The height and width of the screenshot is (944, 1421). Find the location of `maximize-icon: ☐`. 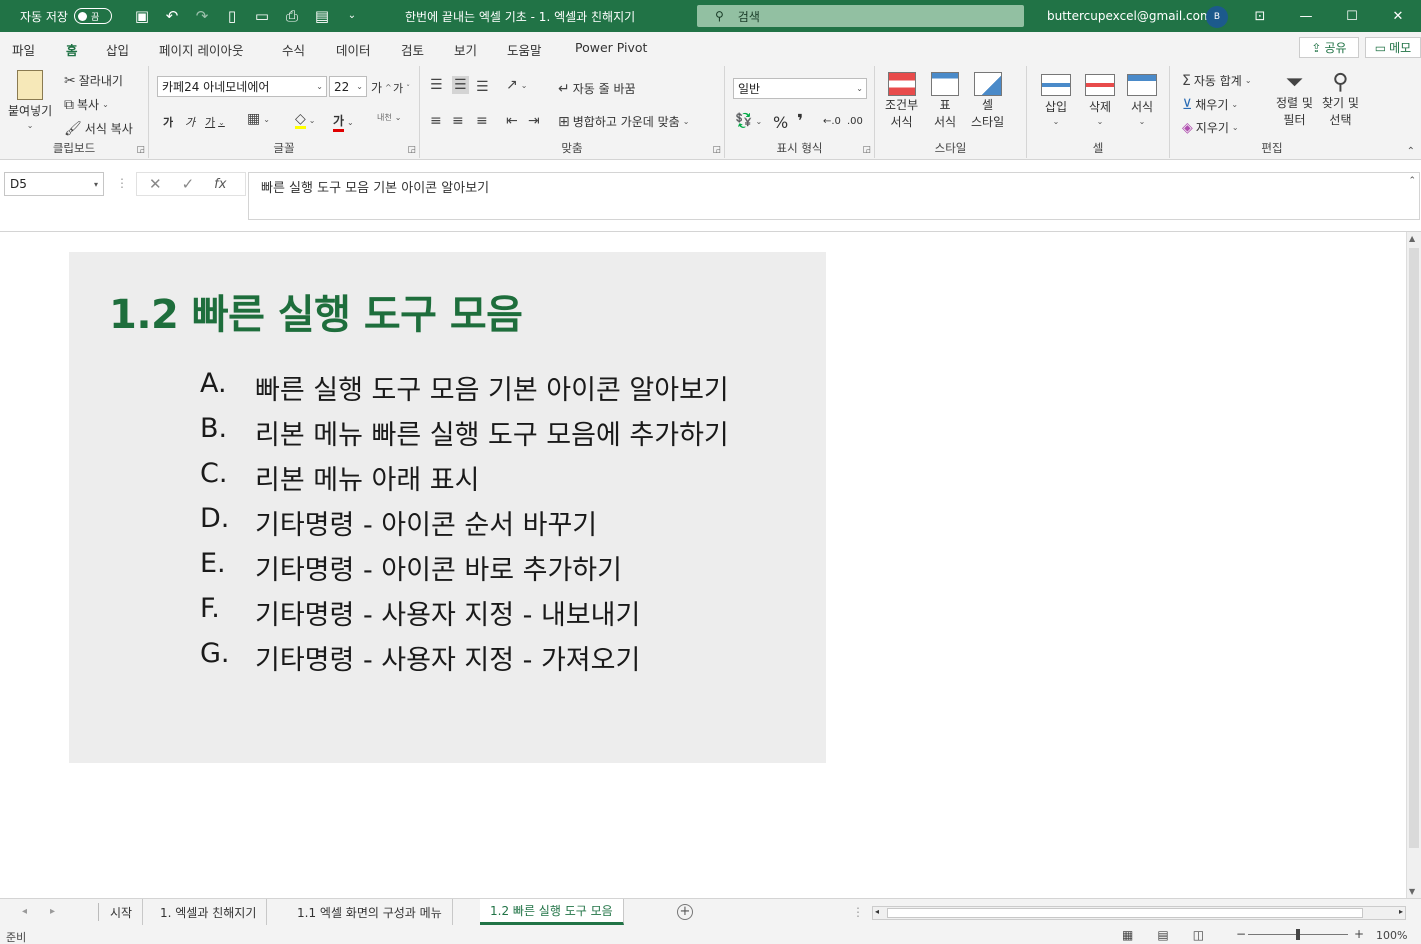

maximize-icon: ☐ is located at coordinates (1352, 16).